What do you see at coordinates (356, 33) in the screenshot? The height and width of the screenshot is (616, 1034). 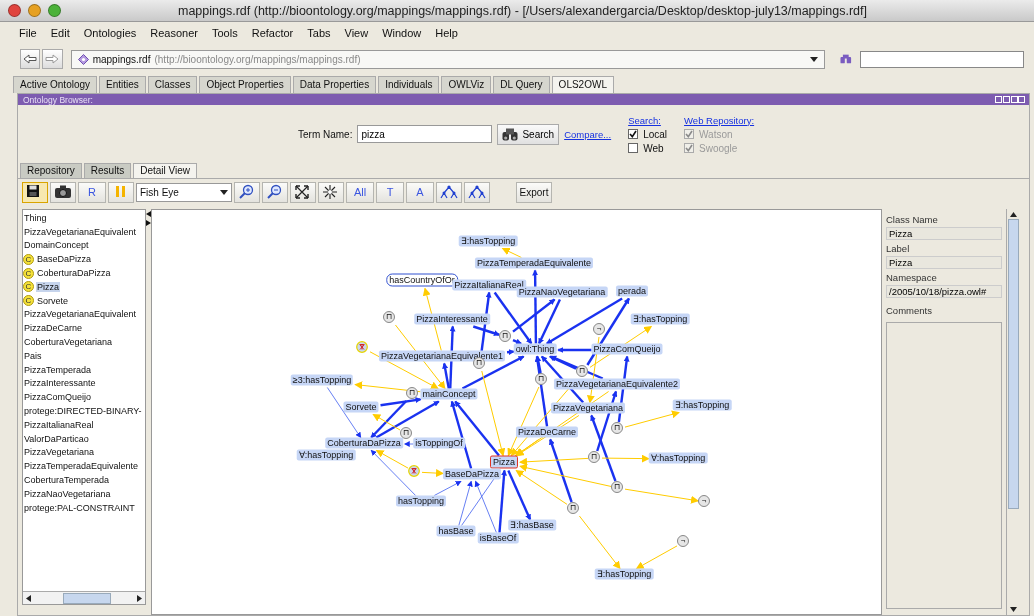 I see `menu-item: View` at bounding box center [356, 33].